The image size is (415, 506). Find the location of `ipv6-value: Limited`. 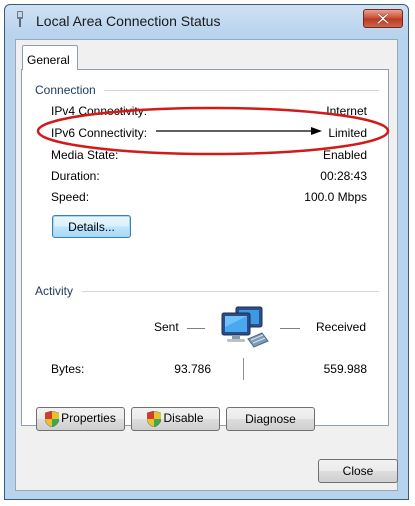

ipv6-value: Limited is located at coordinates (347, 133).